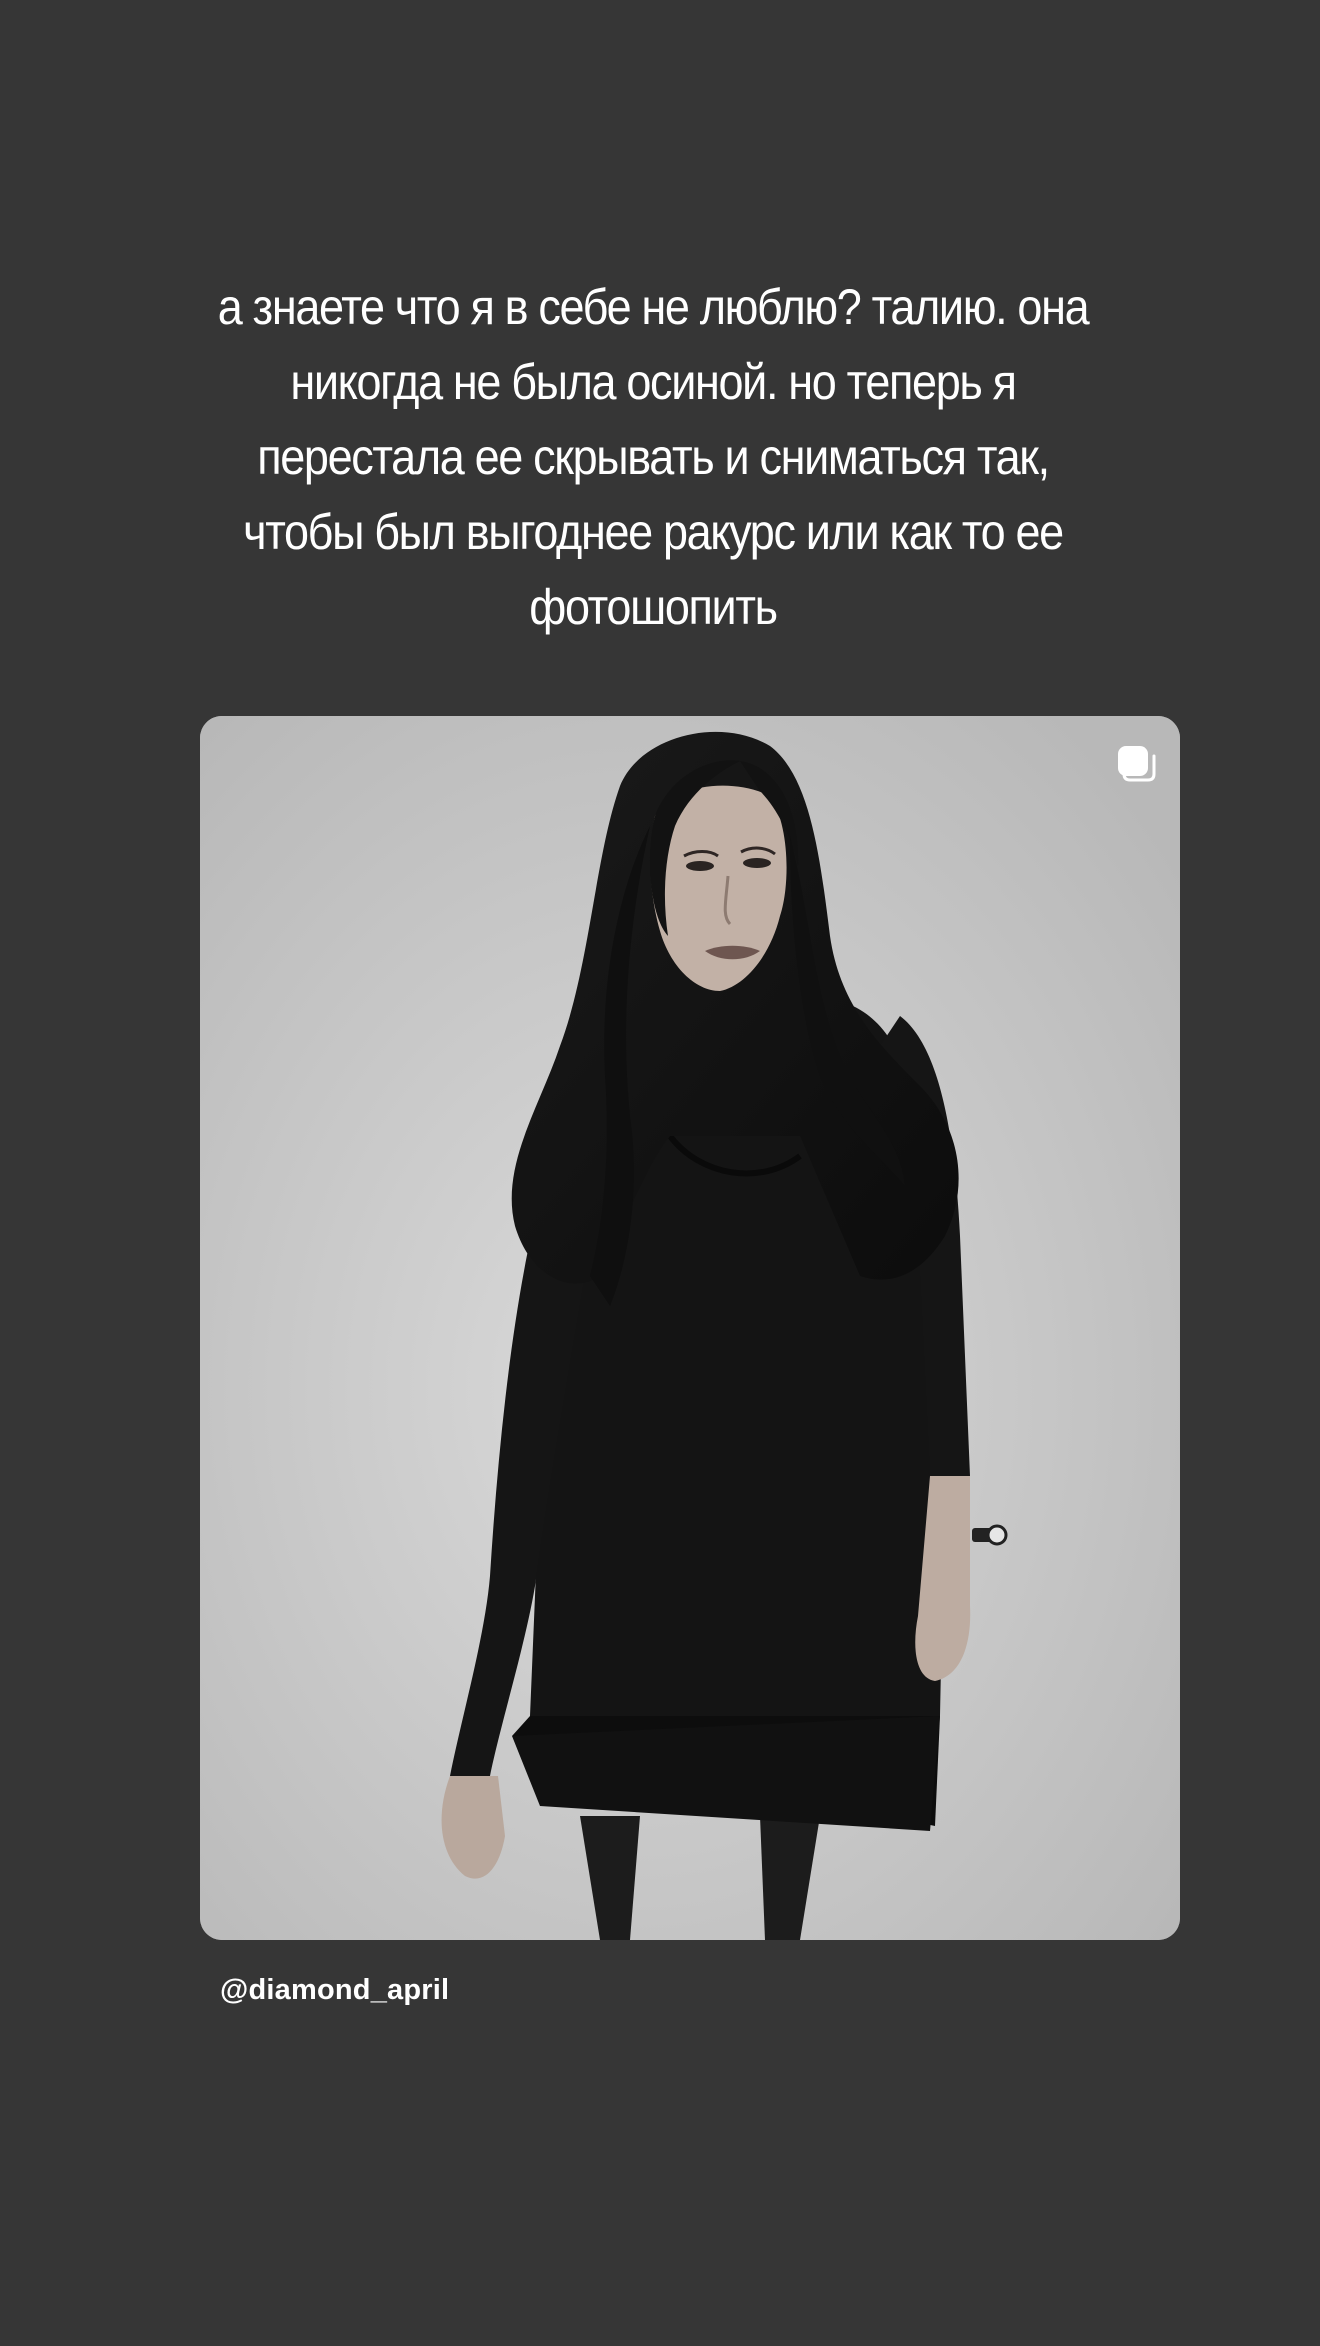 The width and height of the screenshot is (1320, 2346). Describe the element at coordinates (1137, 764) in the screenshot. I see `multiple-posts-icon` at that location.